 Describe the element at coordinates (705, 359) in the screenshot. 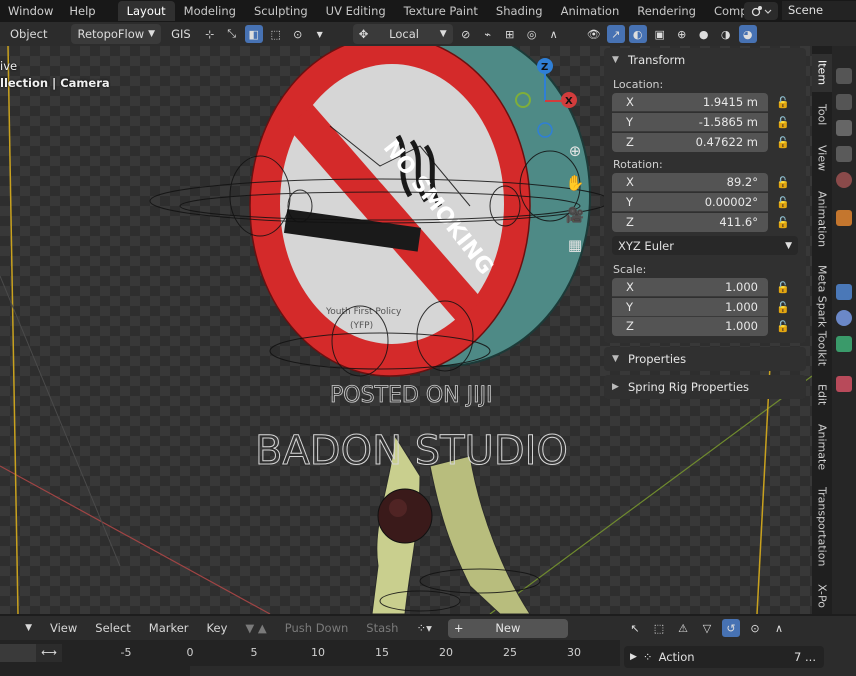

I see `properties-panel-header: ▼ Properties` at that location.